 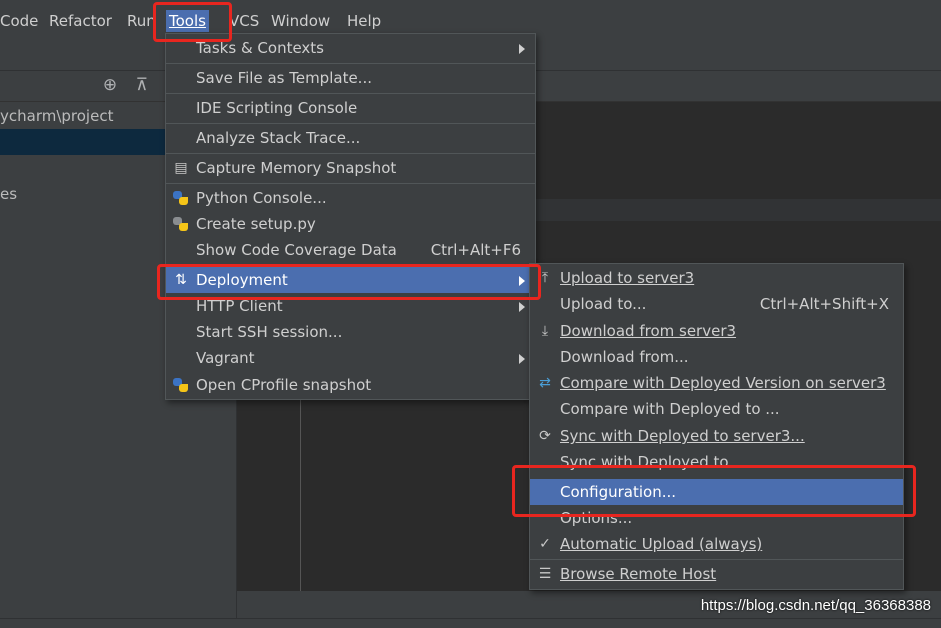 What do you see at coordinates (181, 280) in the screenshot?
I see `deployment-arrows-icon: ⇅` at bounding box center [181, 280].